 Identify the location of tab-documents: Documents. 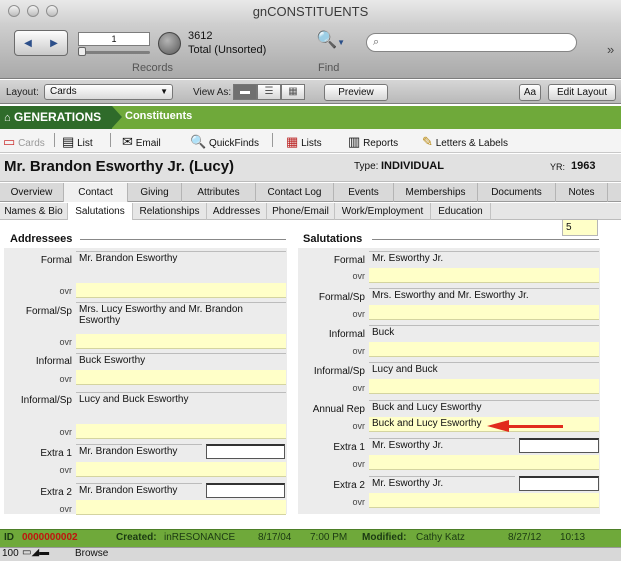
(517, 192).